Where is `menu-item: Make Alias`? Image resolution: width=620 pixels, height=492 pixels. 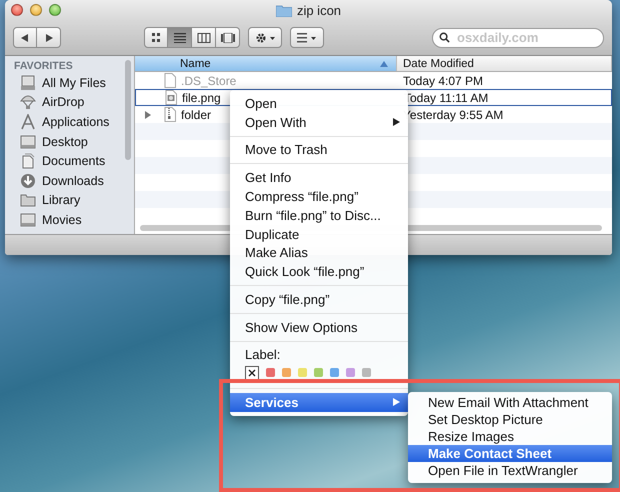
menu-item: Make Alias is located at coordinates (319, 253).